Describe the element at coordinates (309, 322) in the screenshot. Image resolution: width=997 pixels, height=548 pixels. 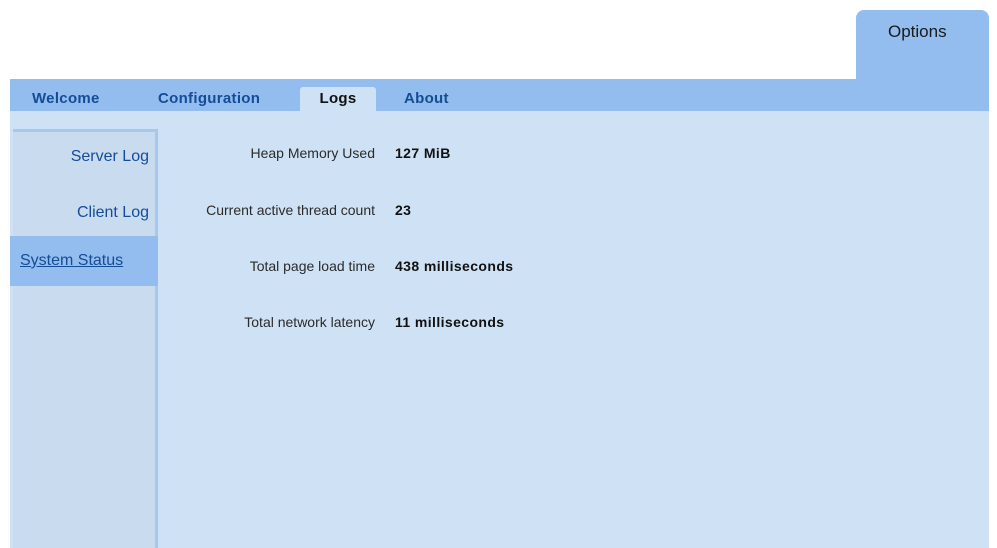
I see `metric-label: Total network latency` at that location.